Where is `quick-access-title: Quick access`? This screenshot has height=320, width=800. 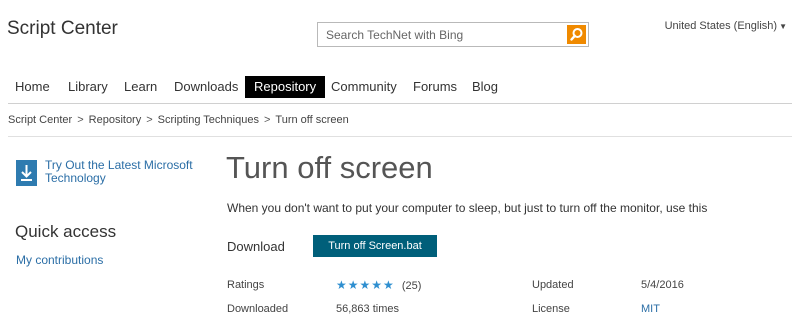 quick-access-title: Quick access is located at coordinates (66, 231).